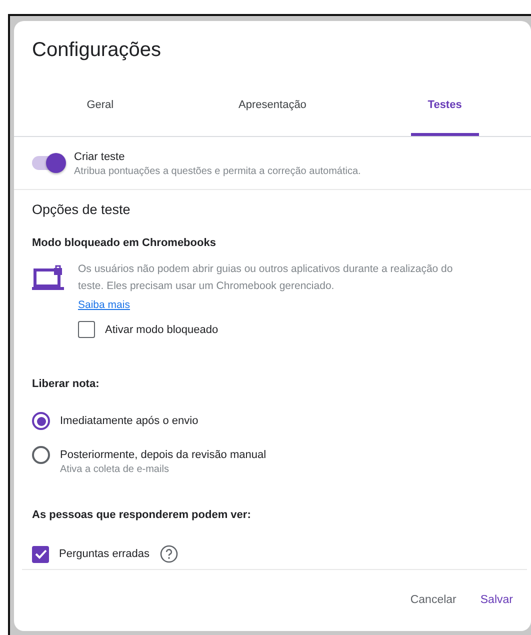  Describe the element at coordinates (129, 421) in the screenshot. I see `radio-label: Imediatamente após o envio` at that location.